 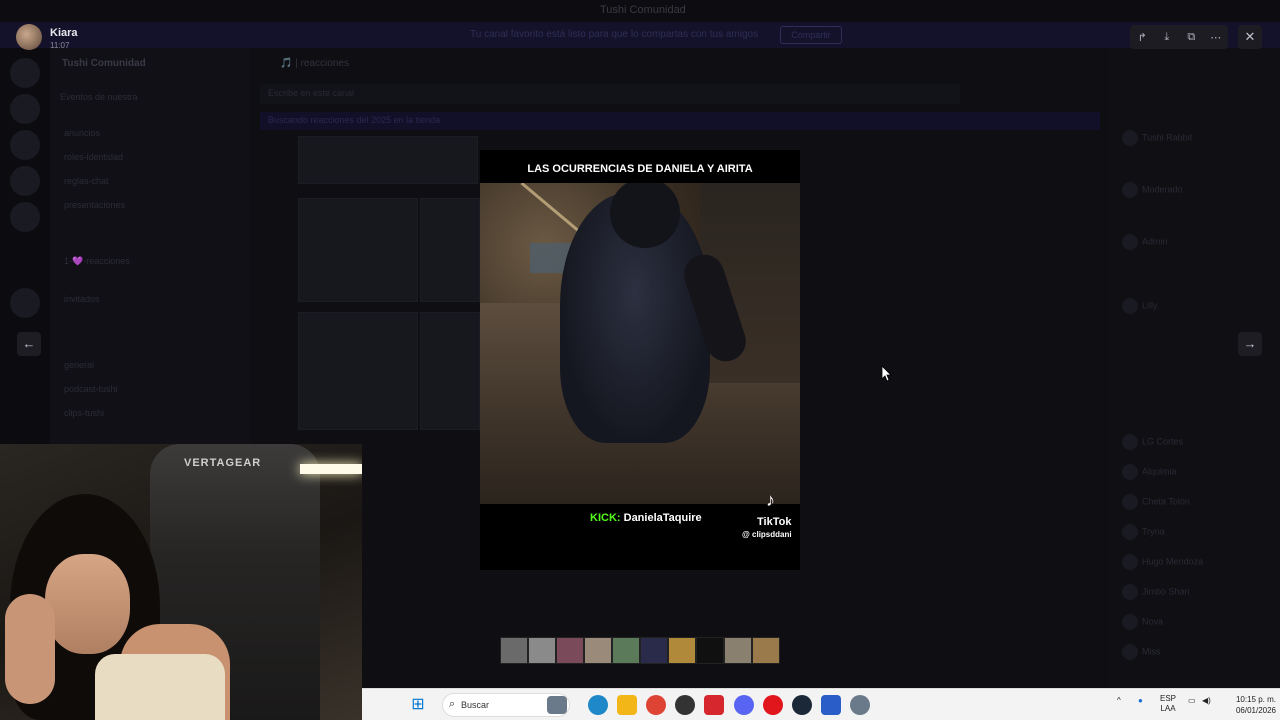 I want to click on channel-item: presentaciones, so click(x=94, y=205).